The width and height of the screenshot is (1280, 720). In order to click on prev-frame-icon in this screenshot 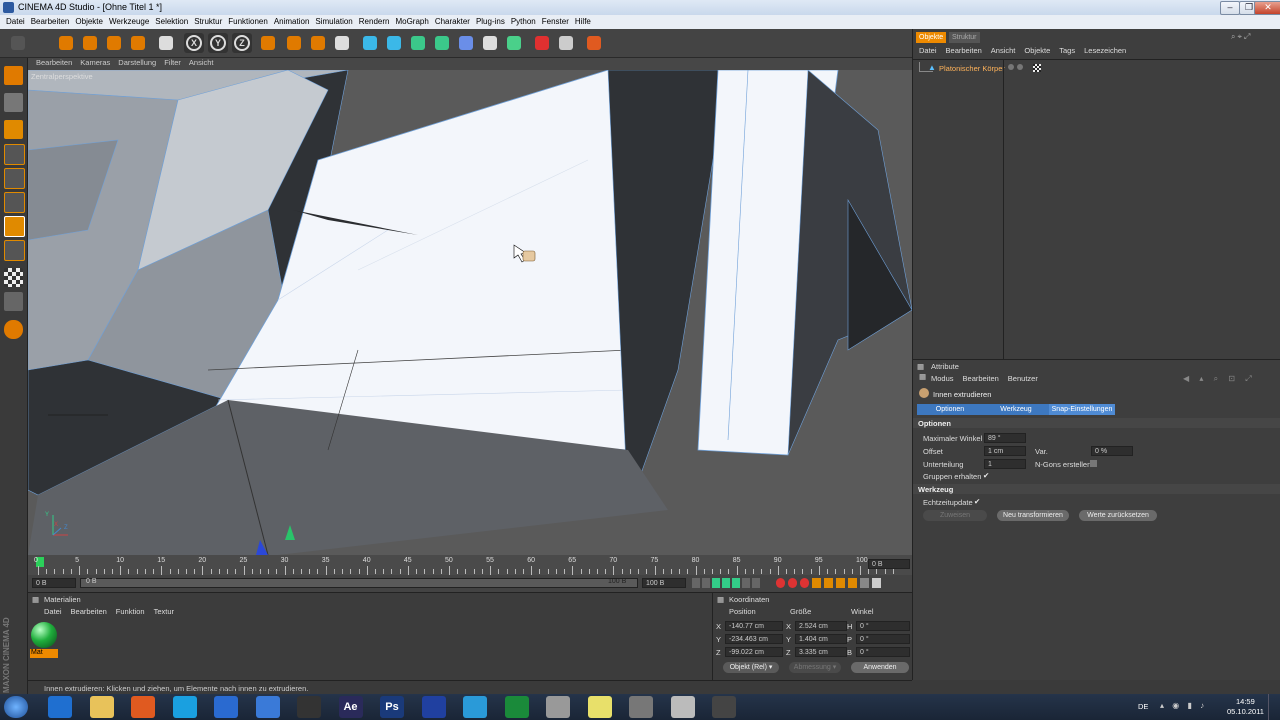, I will do `click(716, 583)`.